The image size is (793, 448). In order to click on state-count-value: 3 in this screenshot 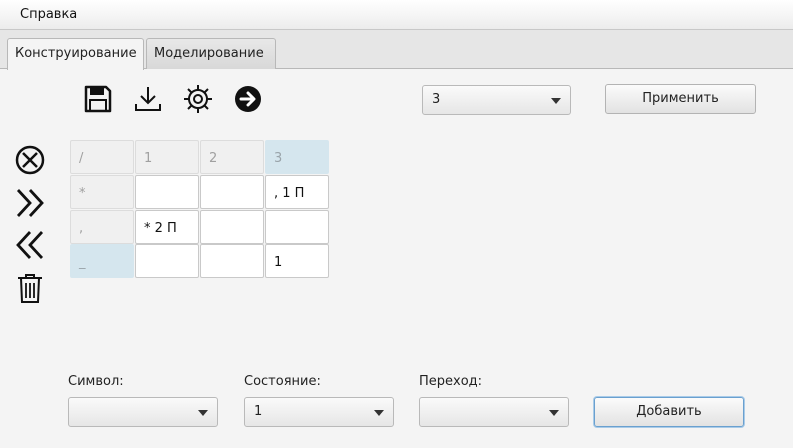, I will do `click(436, 99)`.